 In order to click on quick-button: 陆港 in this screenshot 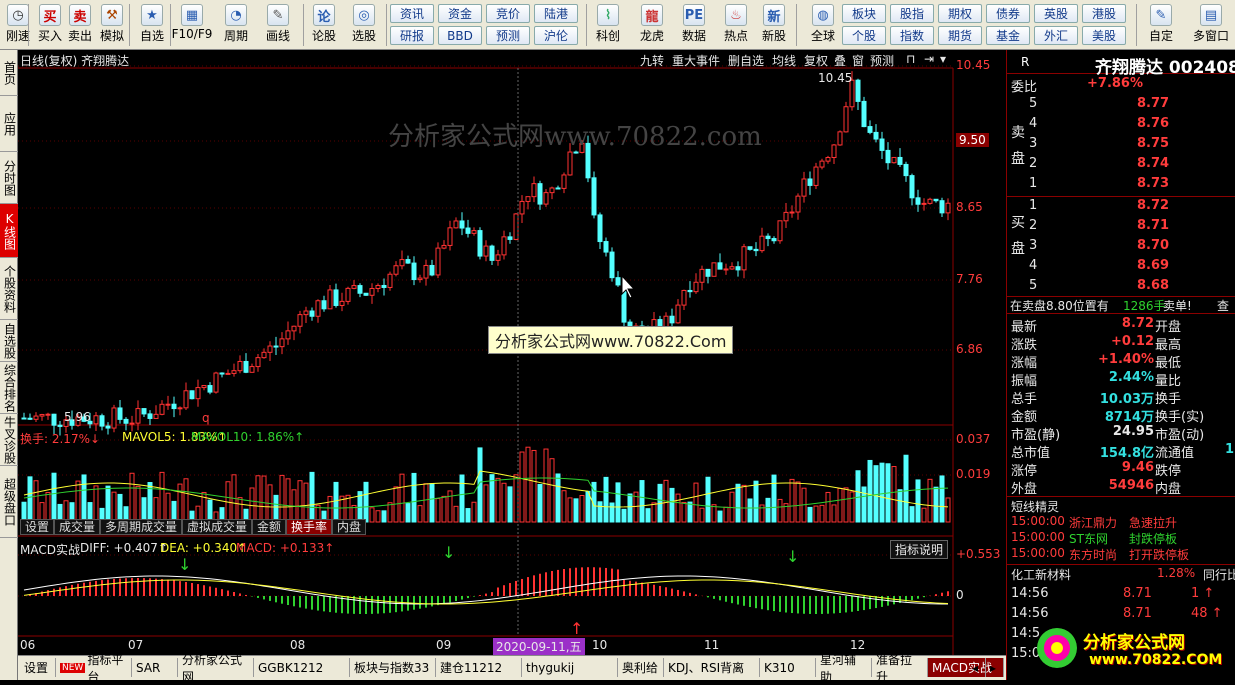, I will do `click(556, 13)`.